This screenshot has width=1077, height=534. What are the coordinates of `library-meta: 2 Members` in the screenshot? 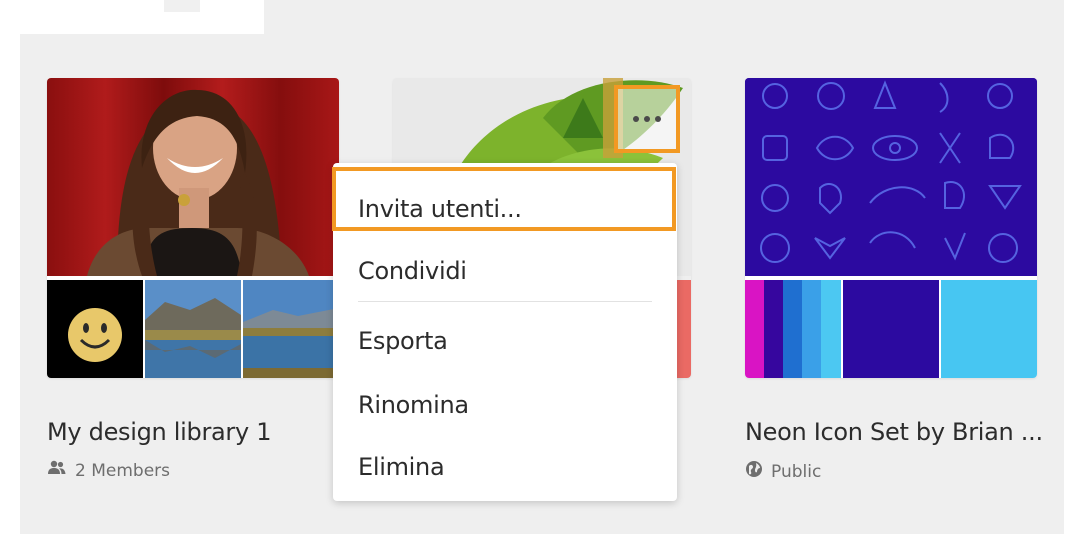 It's located at (108, 470).